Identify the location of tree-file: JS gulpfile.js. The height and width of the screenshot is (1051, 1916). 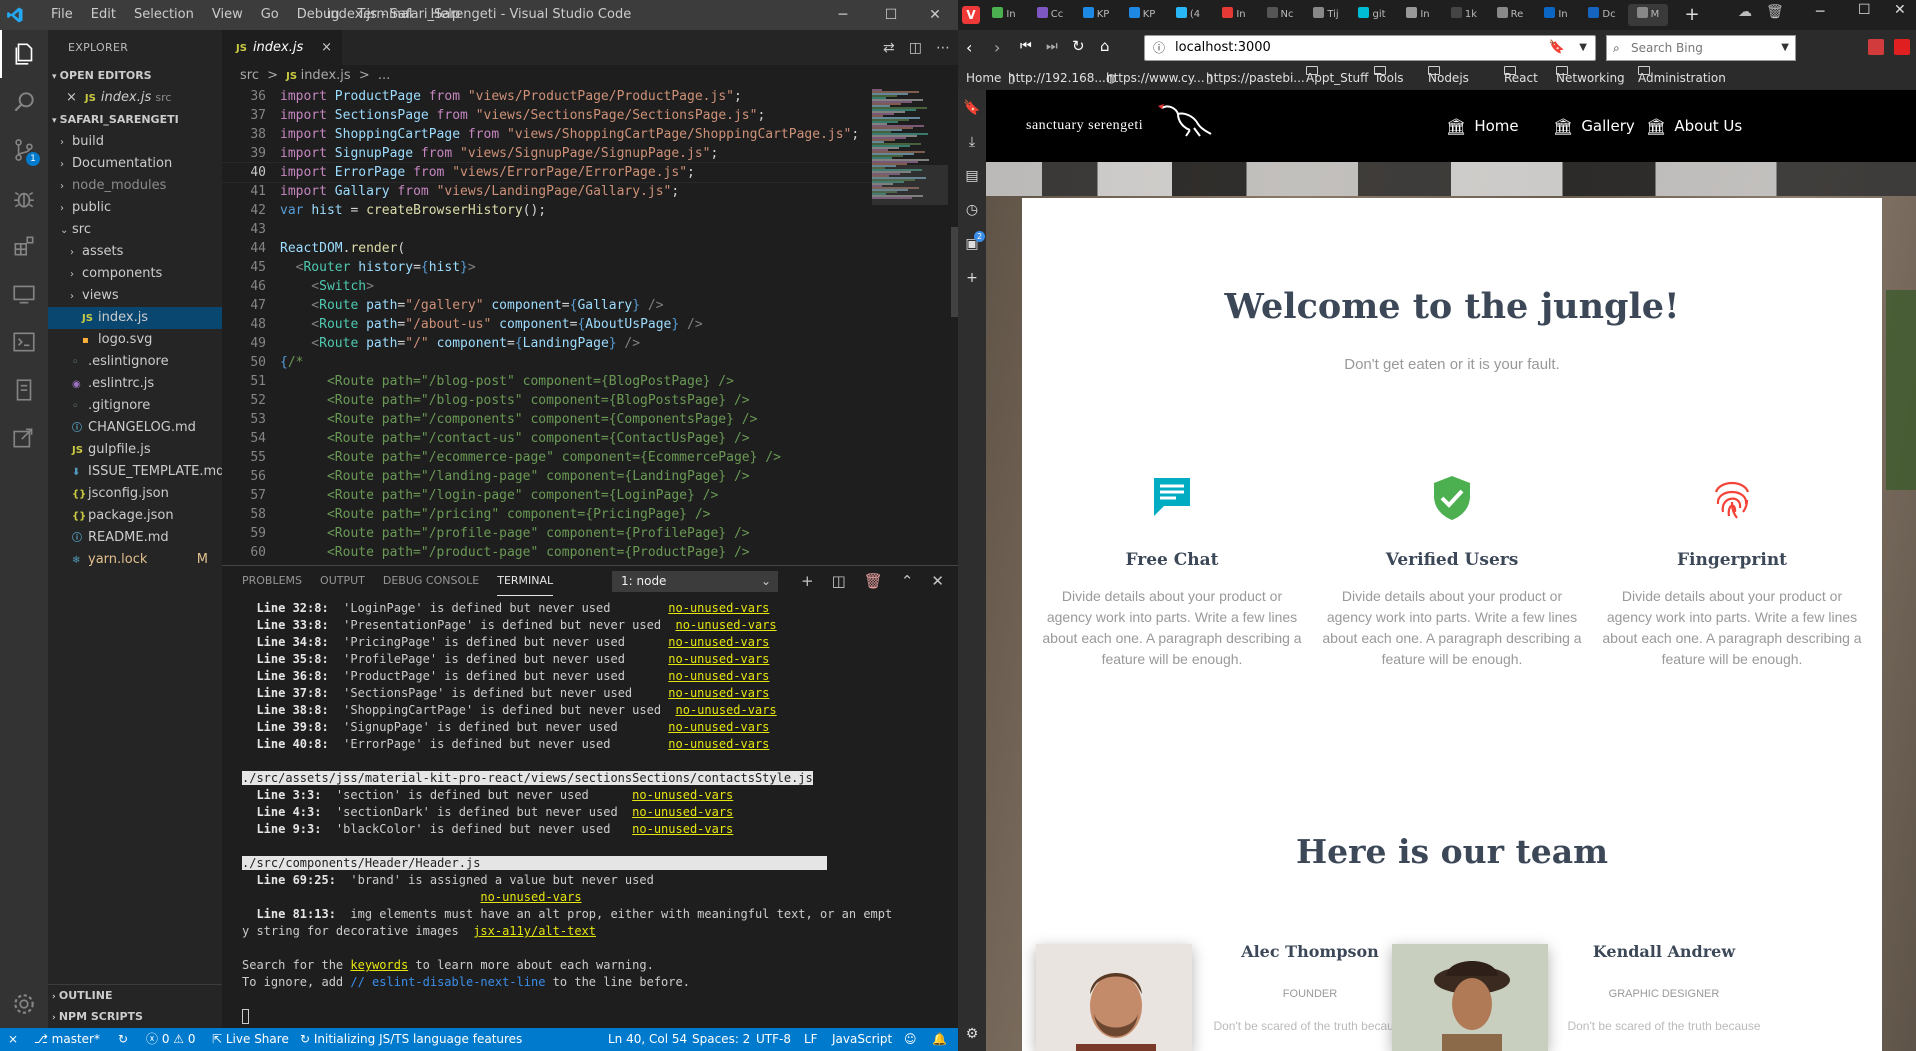
(135, 450).